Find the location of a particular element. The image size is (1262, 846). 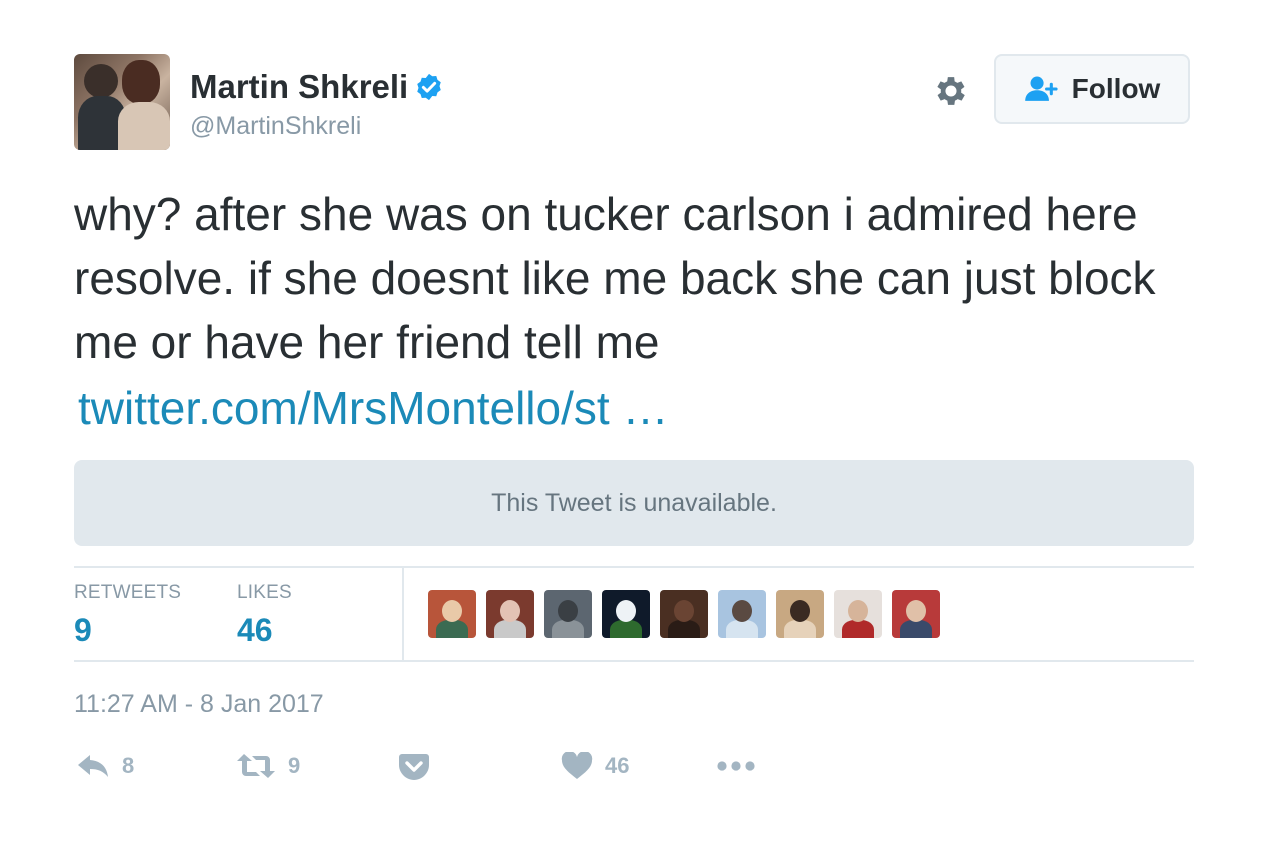

author-handle: @MartinShkreli is located at coordinates (275, 126).